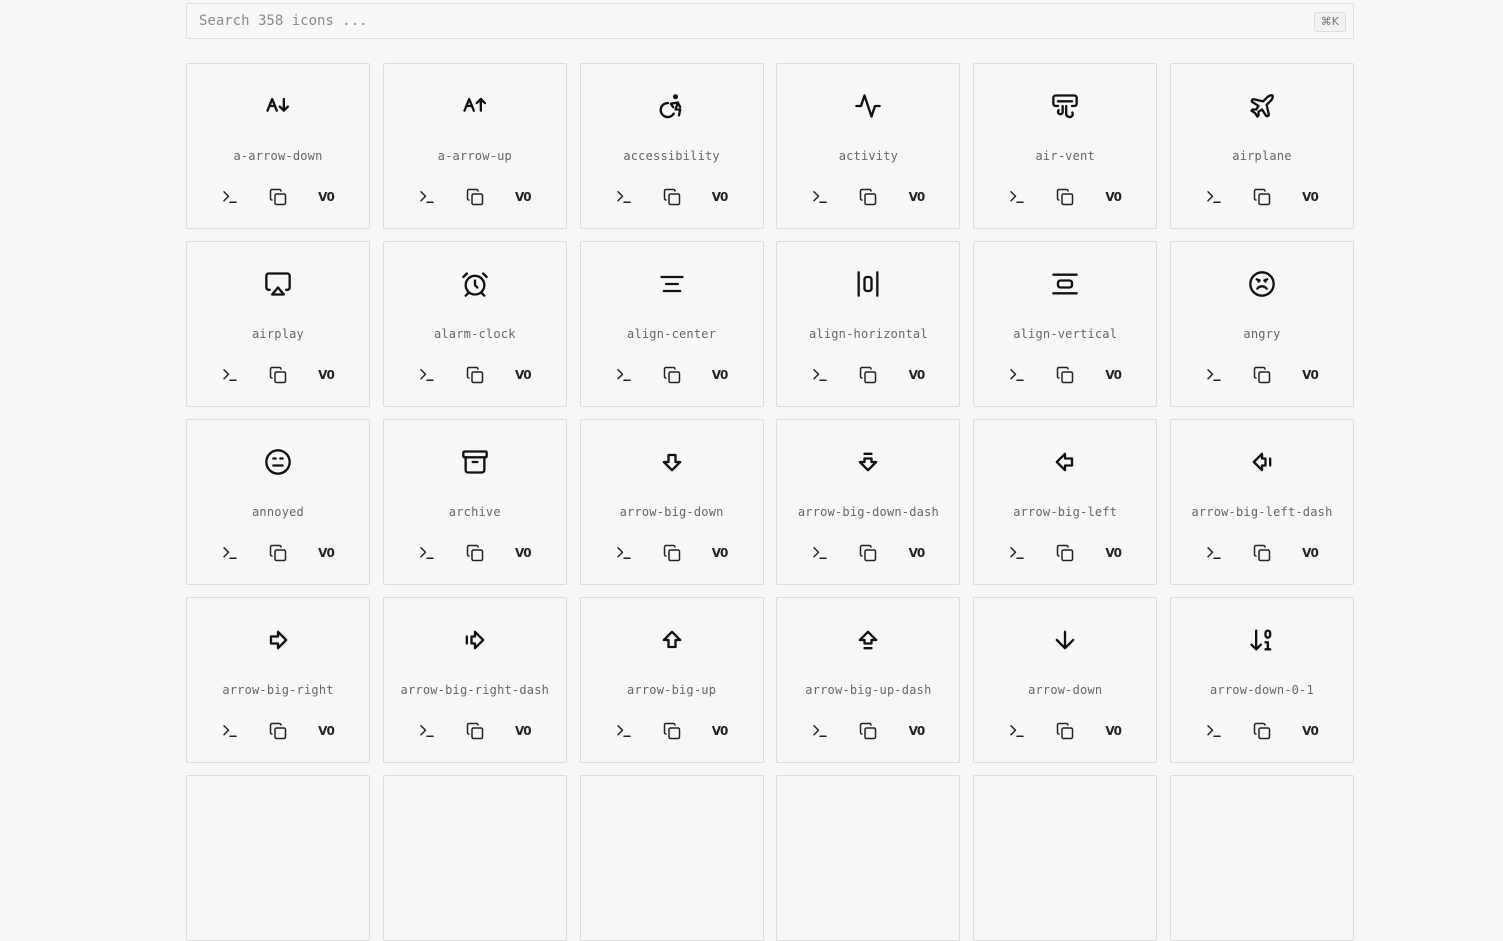 The image size is (1503, 941). Describe the element at coordinates (474, 502) in the screenshot. I see `icon-card: archive V0` at that location.